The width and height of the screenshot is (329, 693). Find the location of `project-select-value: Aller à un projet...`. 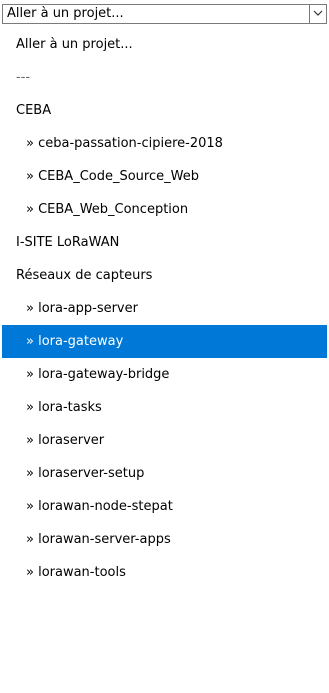

project-select-value: Aller à un projet... is located at coordinates (65, 13).